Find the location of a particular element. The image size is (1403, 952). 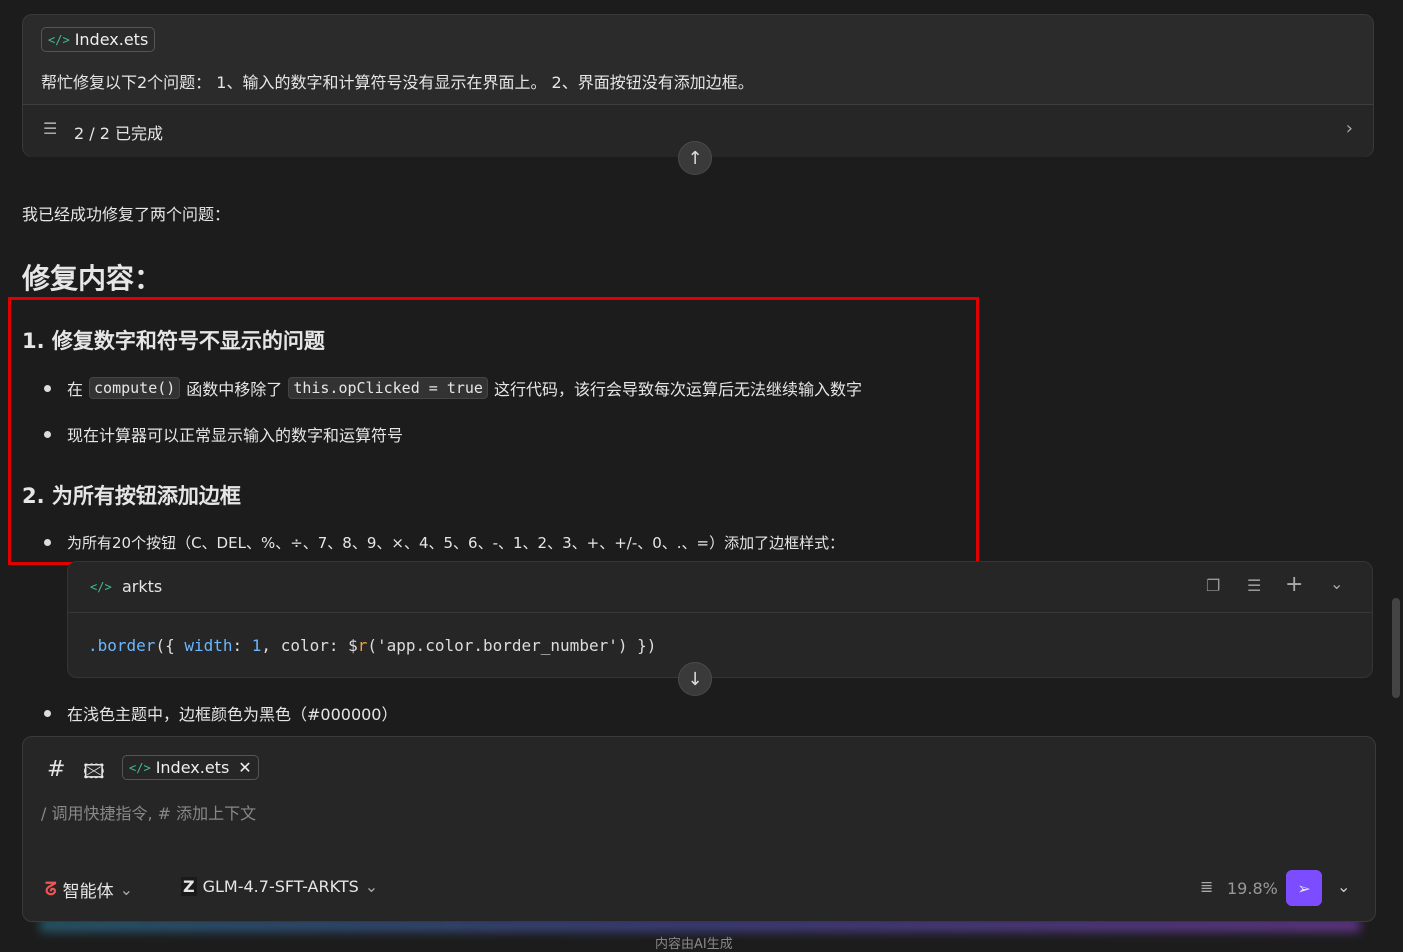

file-chip: </> Index.ets is located at coordinates (98, 39).